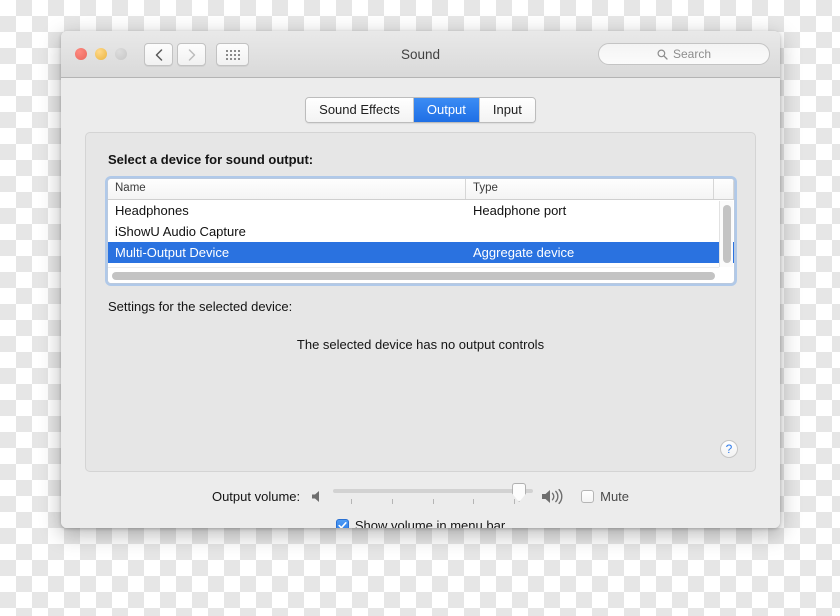  What do you see at coordinates (446, 110) in the screenshot?
I see `tab-output: Output` at bounding box center [446, 110].